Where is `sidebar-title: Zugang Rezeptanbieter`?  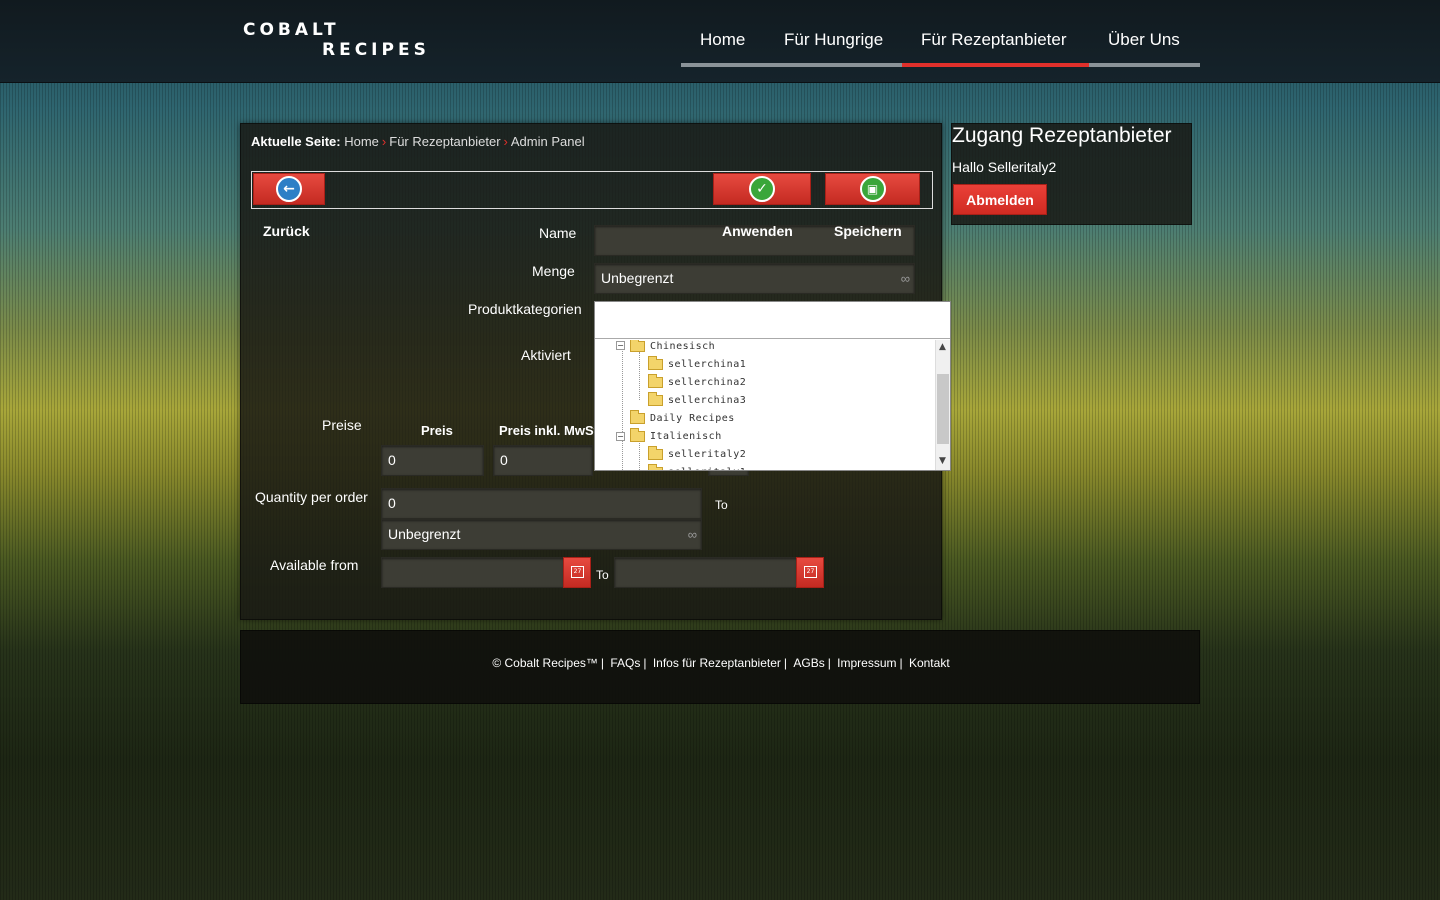
sidebar-title: Zugang Rezeptanbieter is located at coordinates (1062, 135).